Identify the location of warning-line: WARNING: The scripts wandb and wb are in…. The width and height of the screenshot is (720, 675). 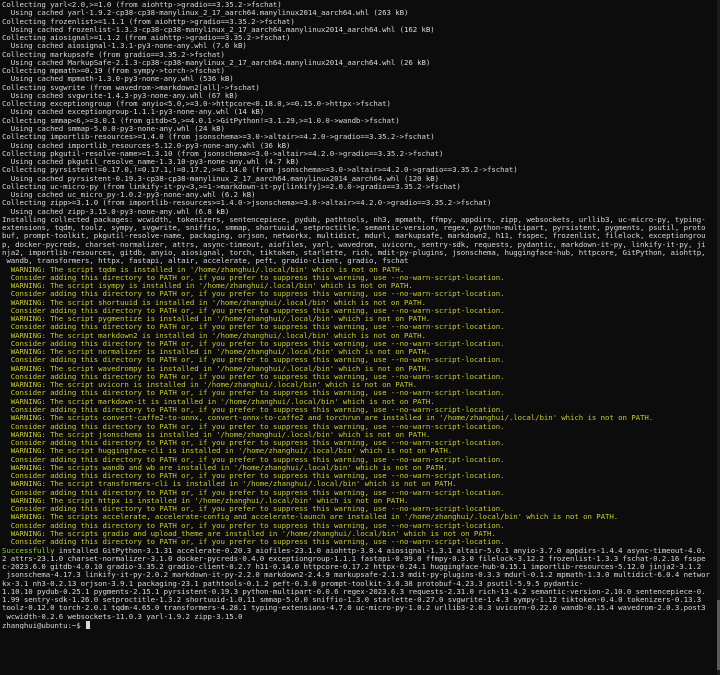
(360, 468).